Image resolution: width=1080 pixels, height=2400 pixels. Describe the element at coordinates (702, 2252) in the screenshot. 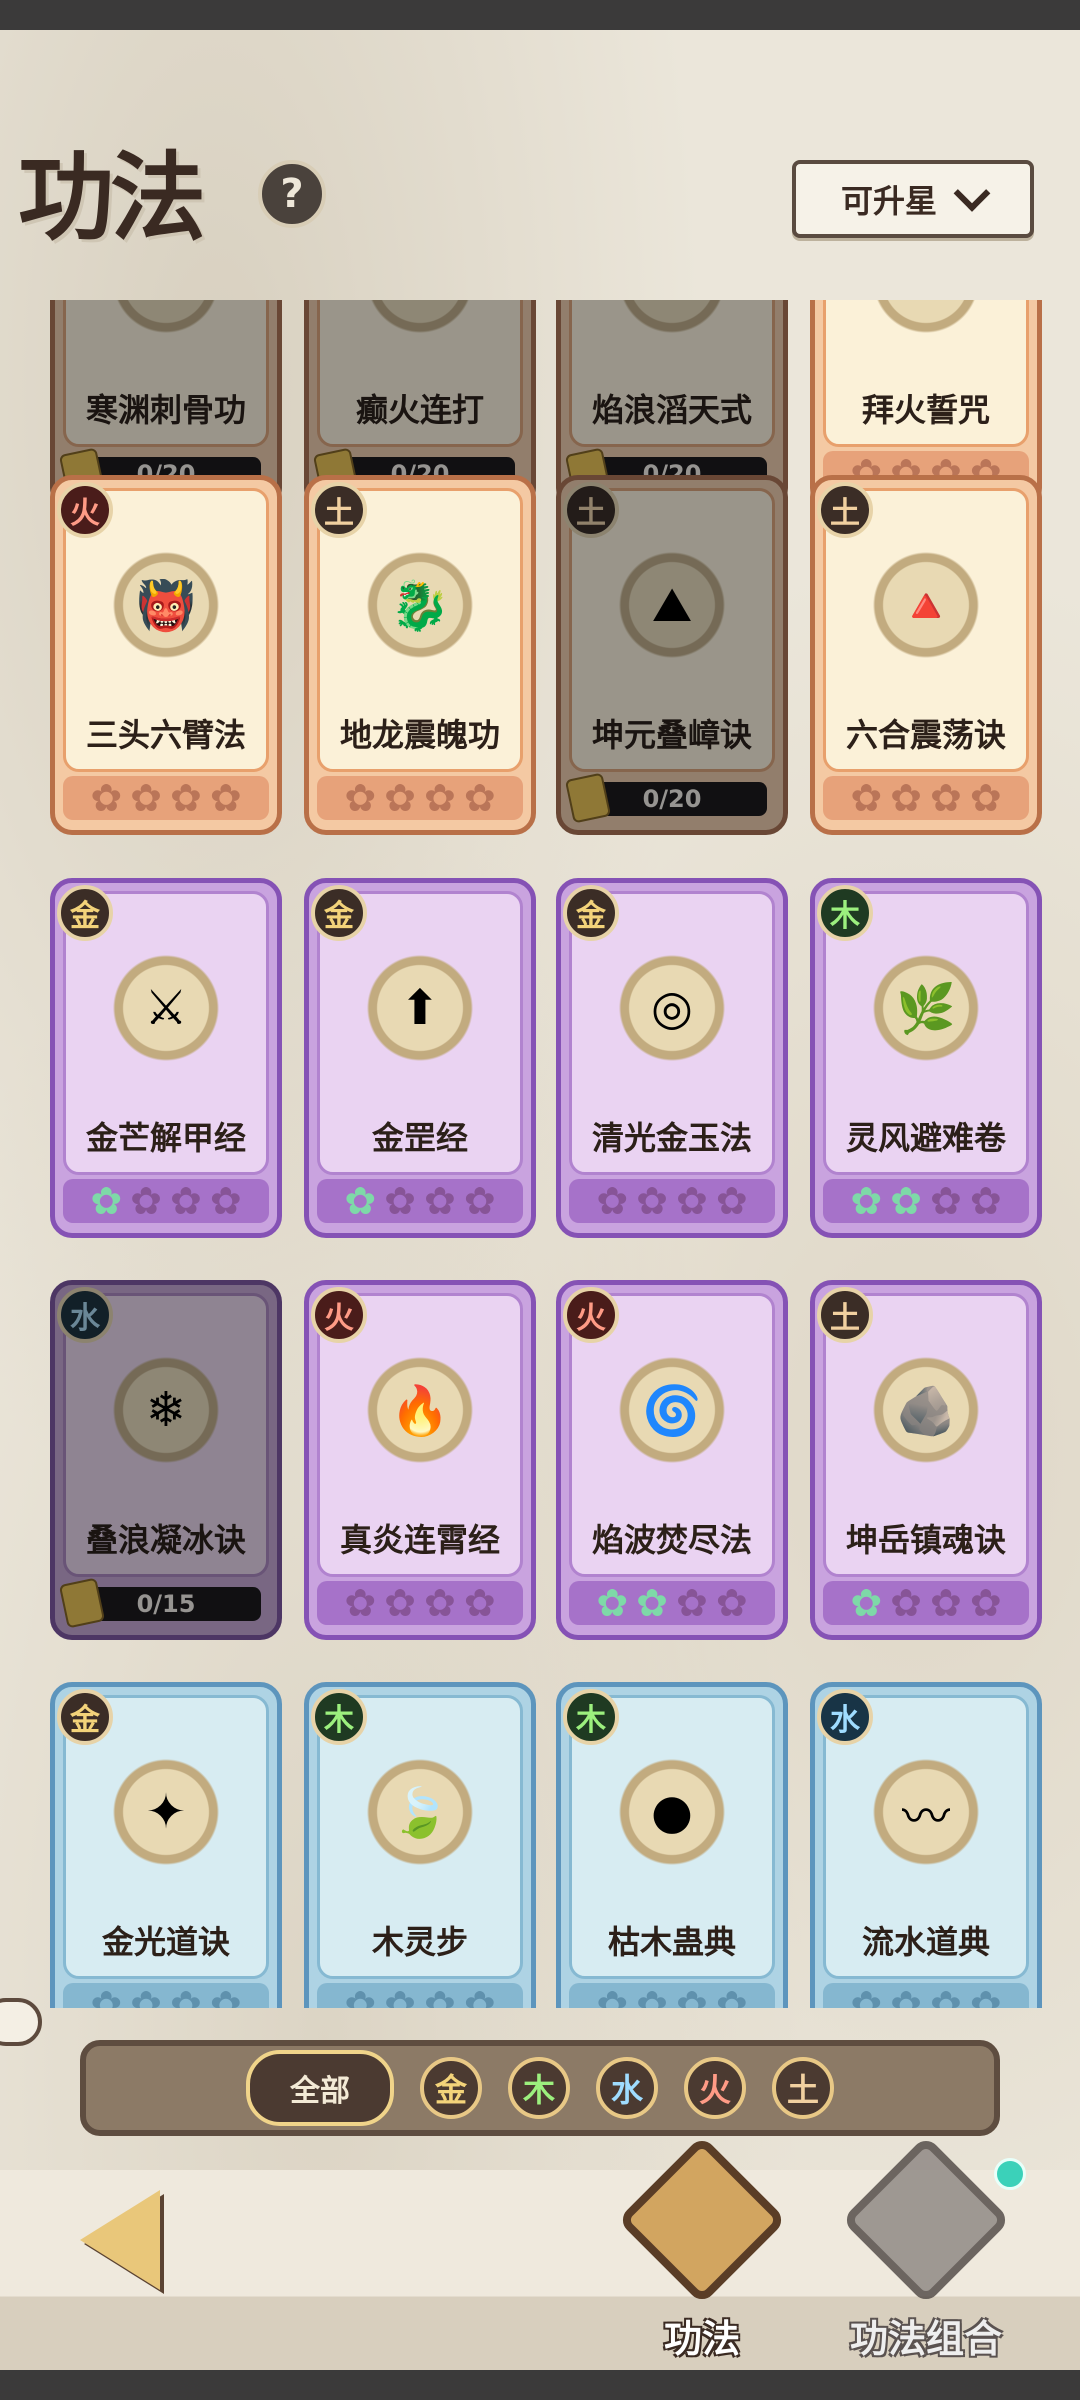

I see `nav-tab-techniques: 功法` at that location.